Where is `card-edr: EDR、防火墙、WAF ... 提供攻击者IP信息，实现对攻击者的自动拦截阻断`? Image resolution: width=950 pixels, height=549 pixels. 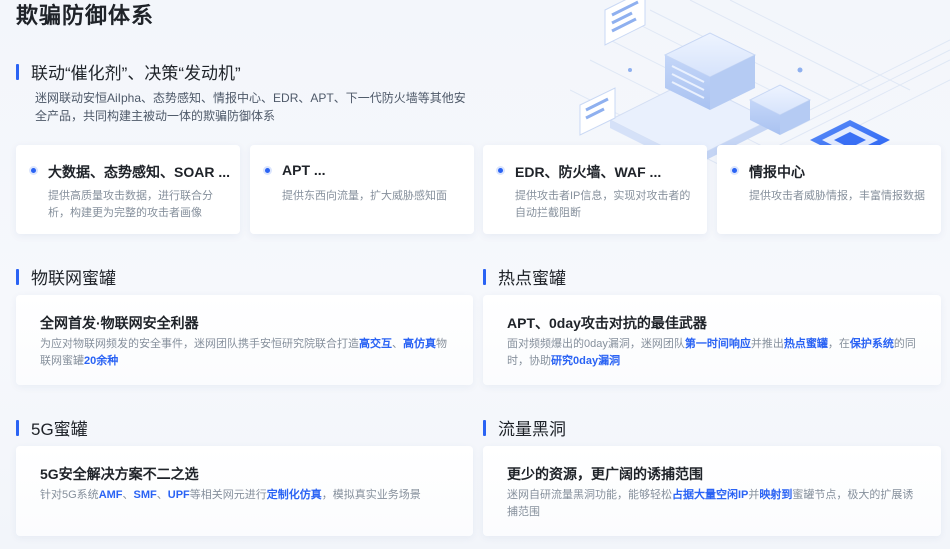 card-edr: EDR、防火墙、WAF ... 提供攻击者IP信息，实现对攻击者的自动拦截阻断 is located at coordinates (595, 189).